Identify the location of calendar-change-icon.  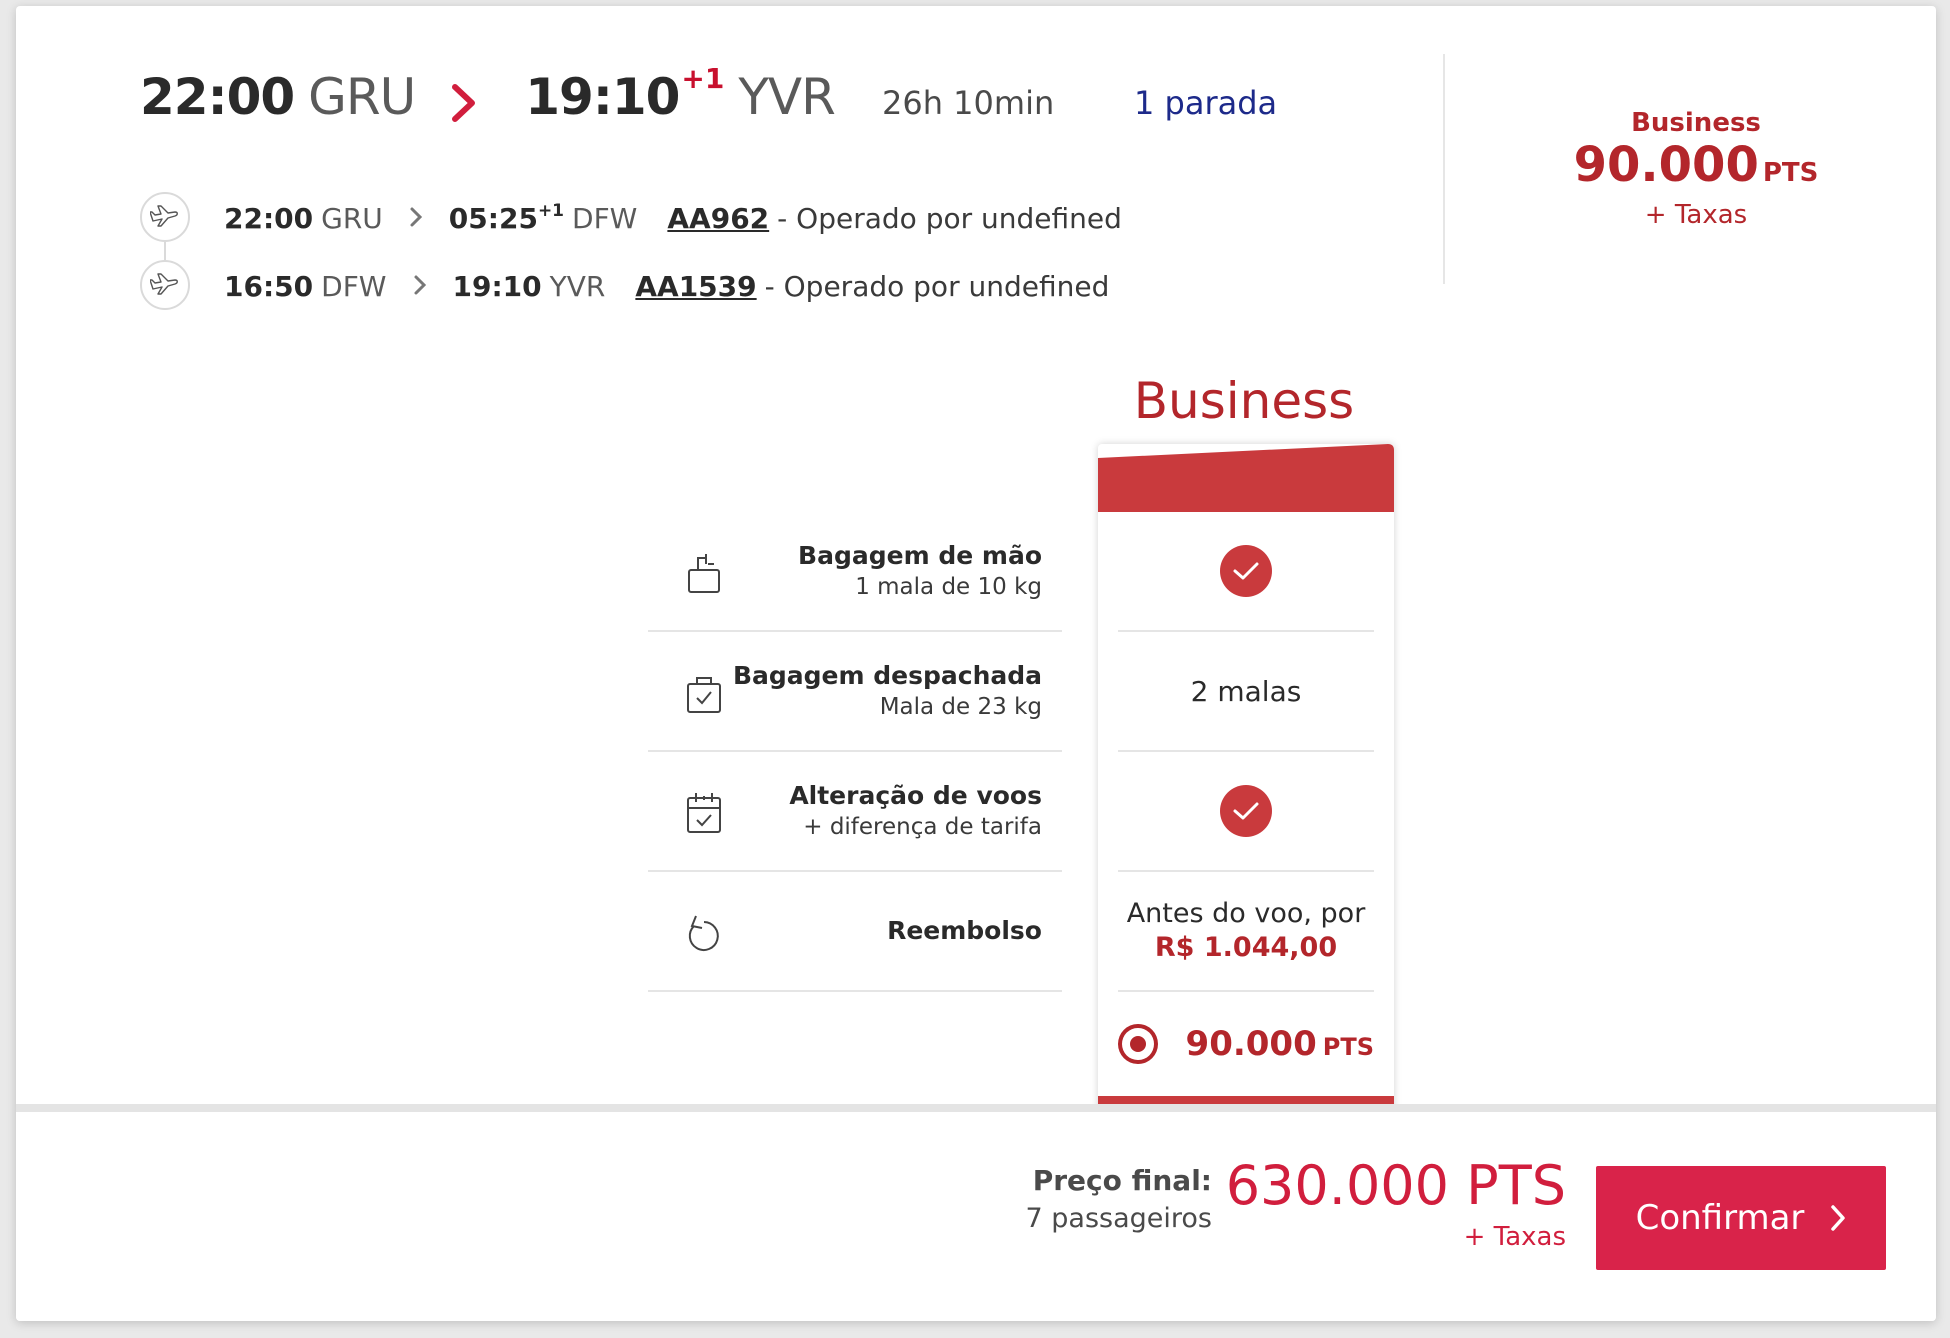
(704, 813).